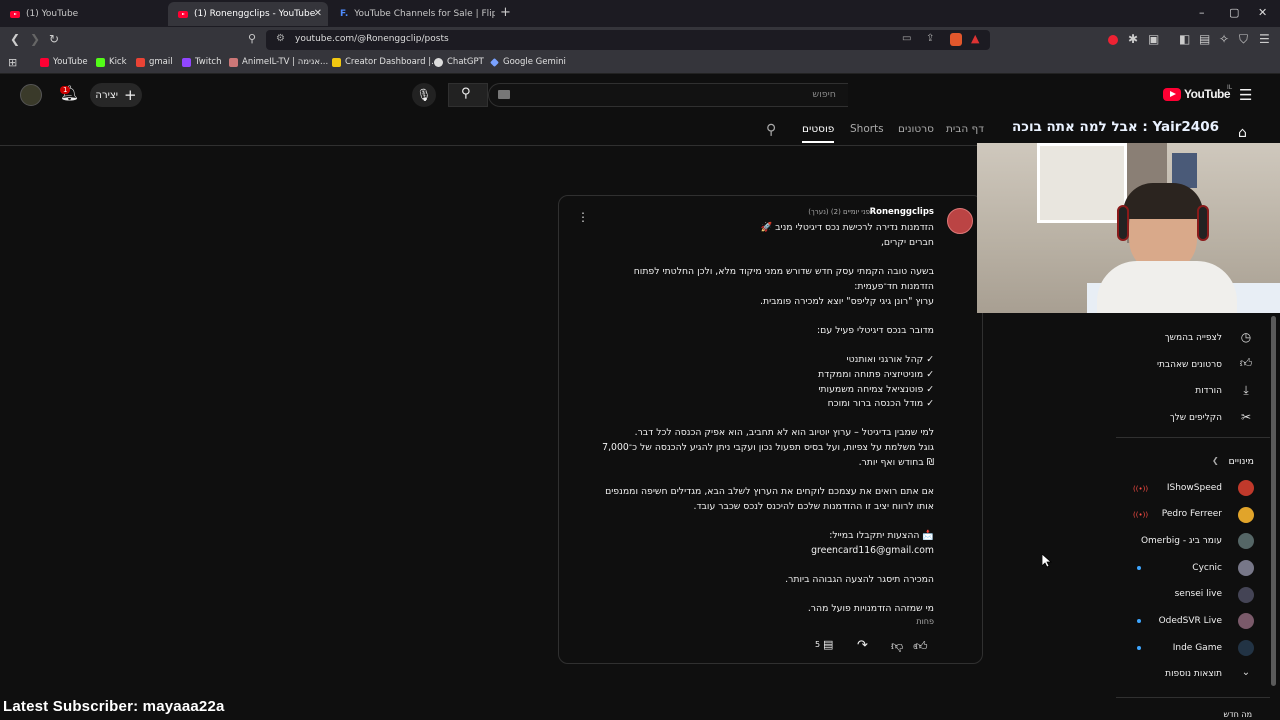  Describe the element at coordinates (1198, 594) in the screenshot. I see `subscription-item: sensei live` at that location.